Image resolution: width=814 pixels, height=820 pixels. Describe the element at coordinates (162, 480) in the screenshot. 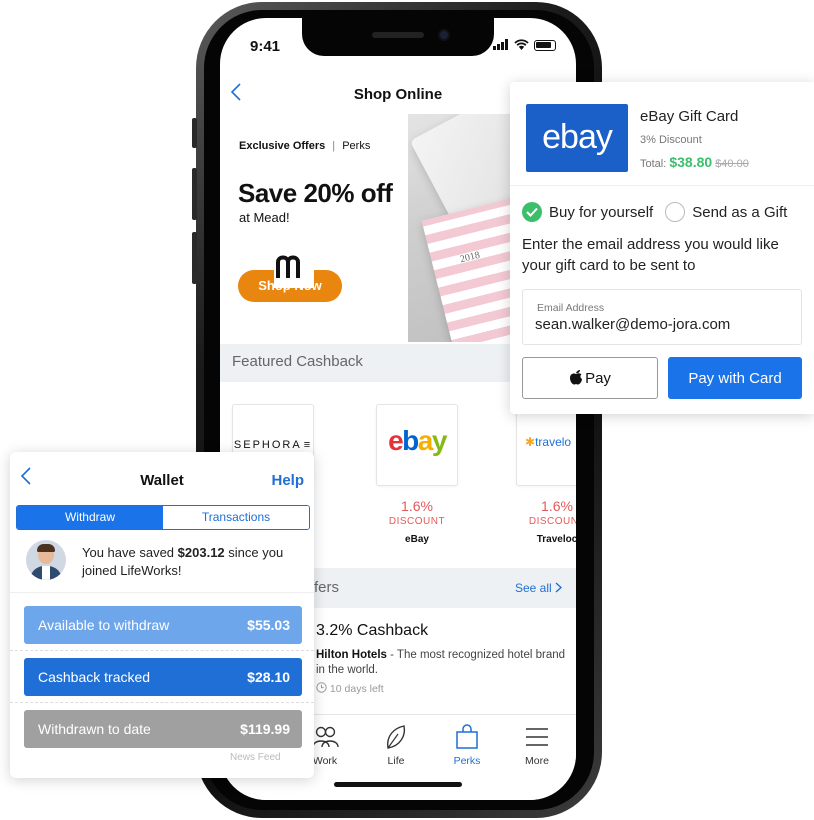

I see `wallet-title: Wallet` at that location.